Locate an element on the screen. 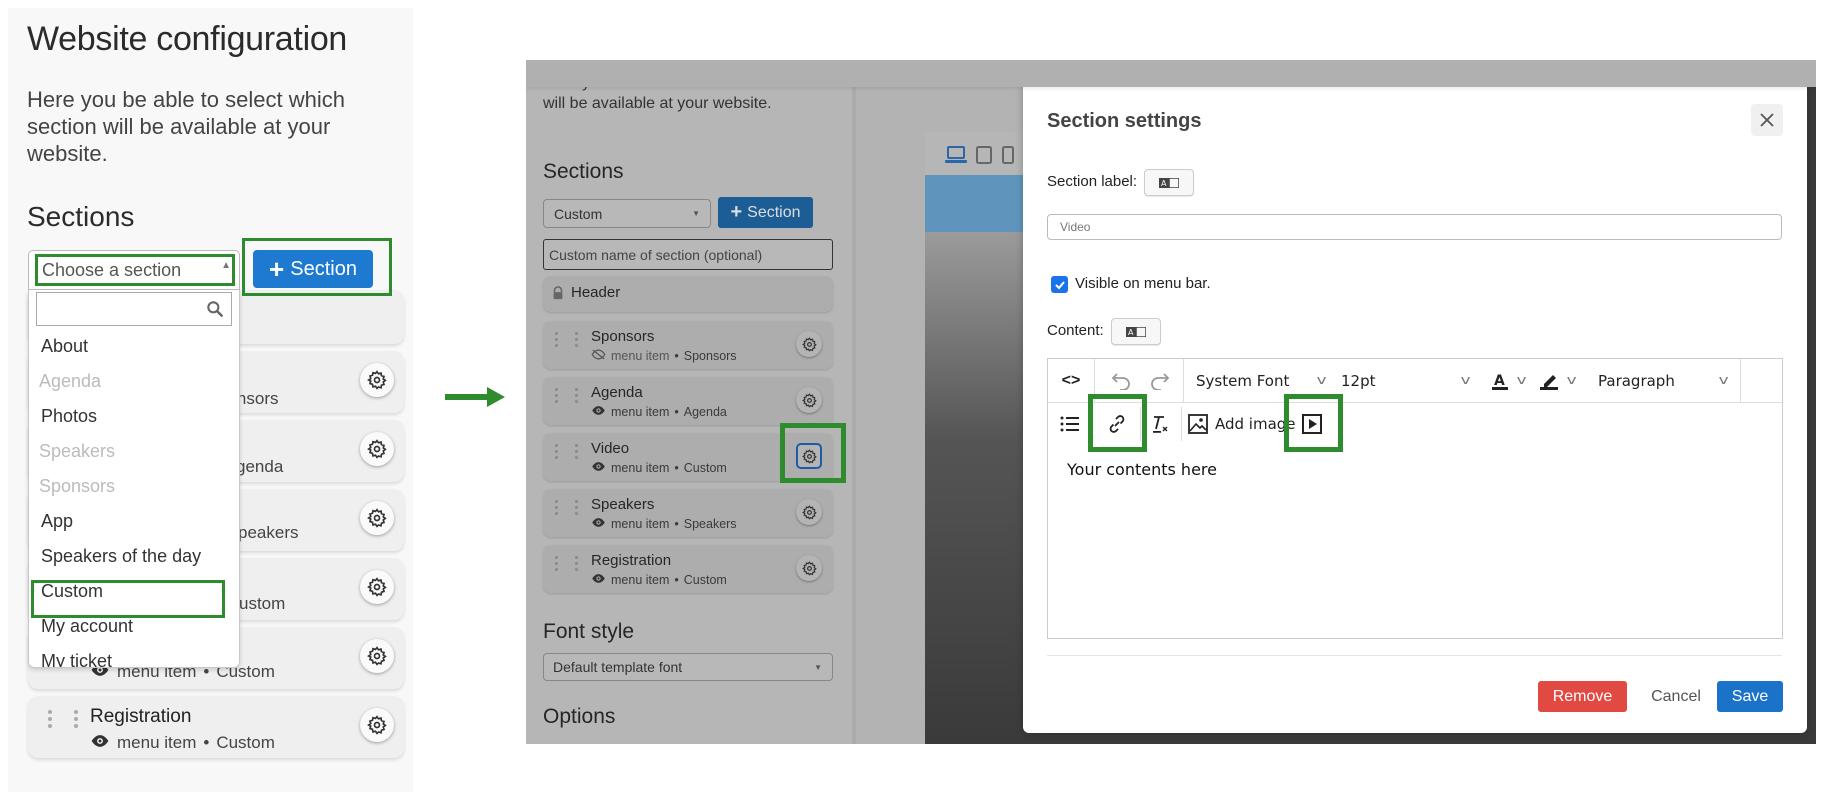 This screenshot has height=792, width=1822. section-select: Choose a section ▲ is located at coordinates (134, 270).